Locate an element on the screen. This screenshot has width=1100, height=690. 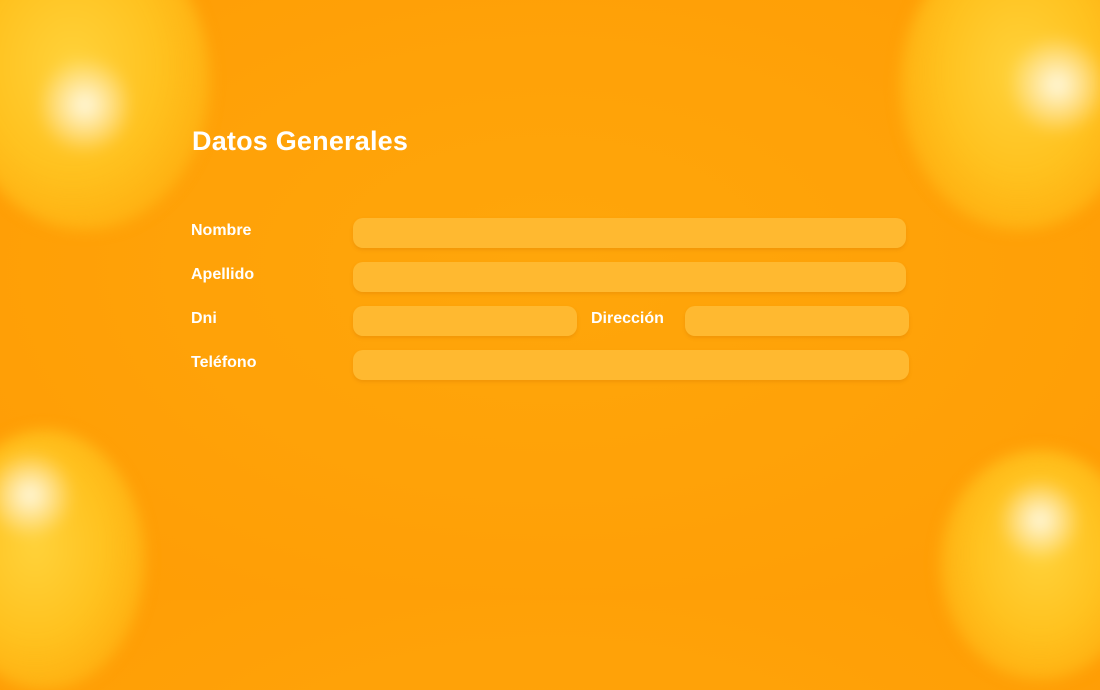
telefono-label: Teléfono is located at coordinates (224, 362).